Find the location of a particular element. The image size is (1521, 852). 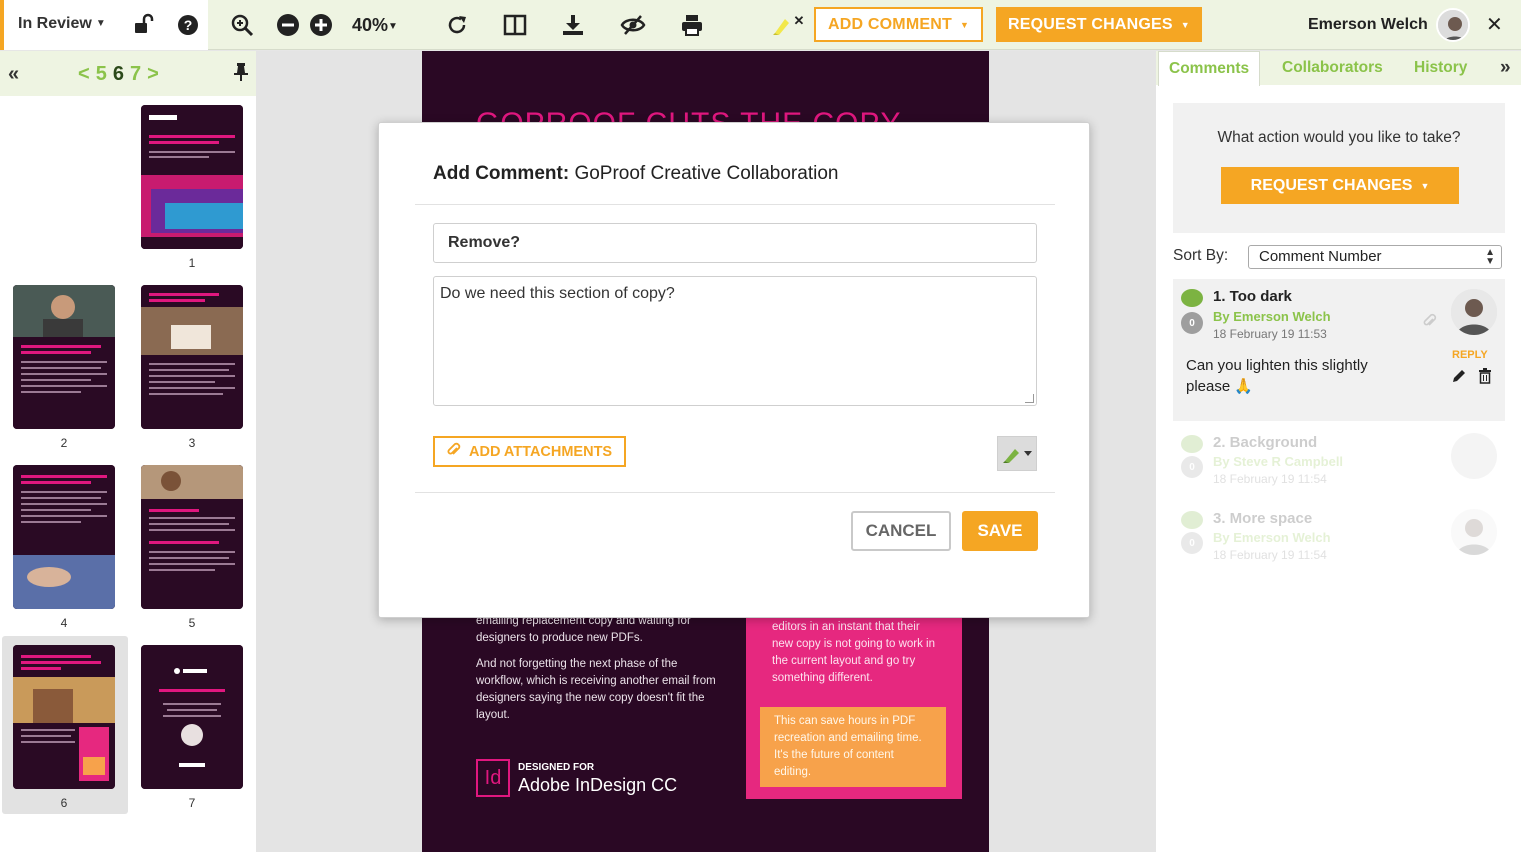

comment-author: By Emerson Welch is located at coordinates (1272, 316).